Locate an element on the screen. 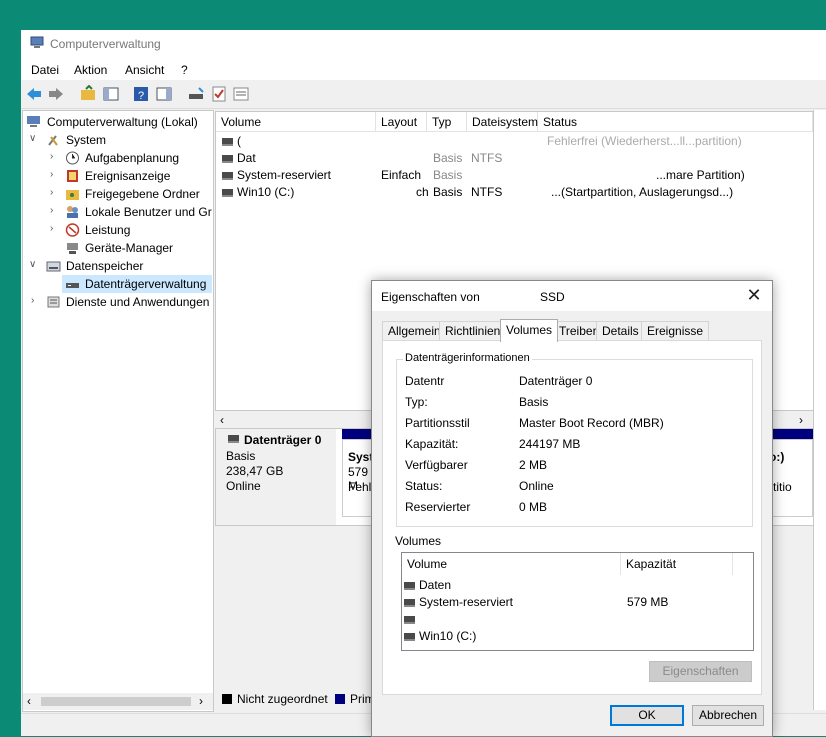 The height and width of the screenshot is (737, 826). col-kapazitaet: Kapazität is located at coordinates (677, 564).